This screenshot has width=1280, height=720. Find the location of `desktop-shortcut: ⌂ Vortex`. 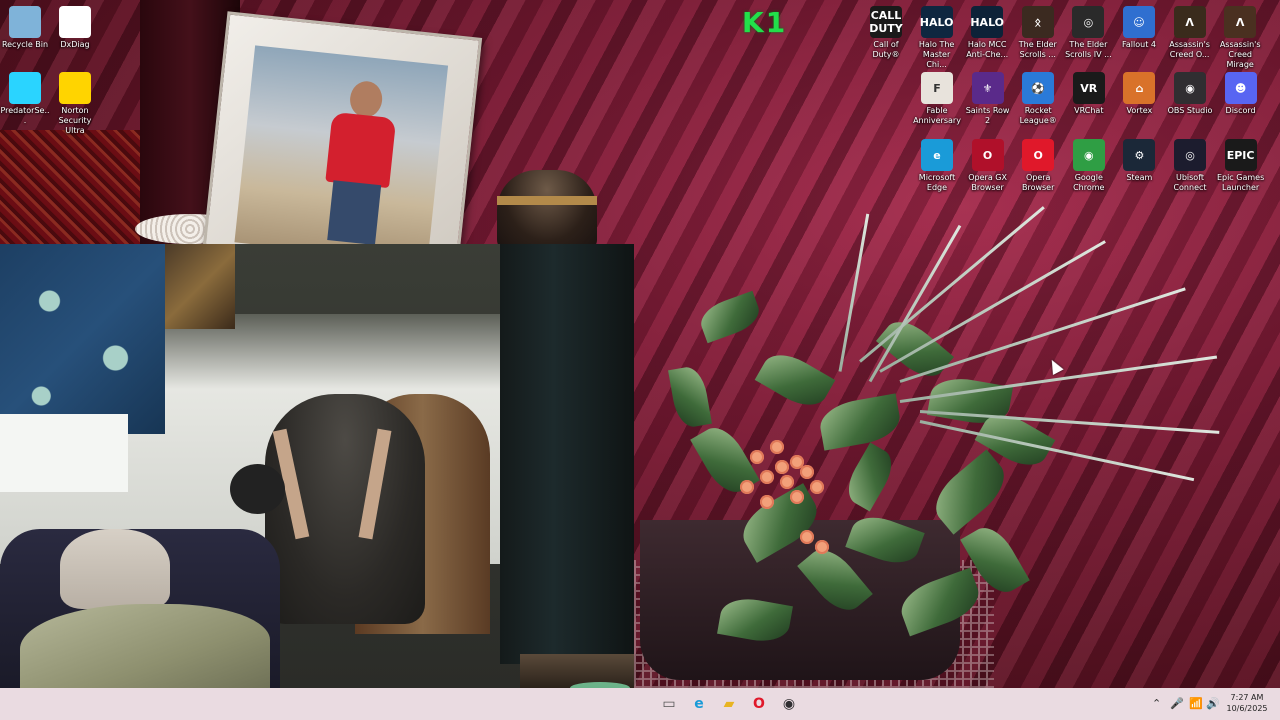

desktop-shortcut: ⌂ Vortex is located at coordinates (1139, 94).